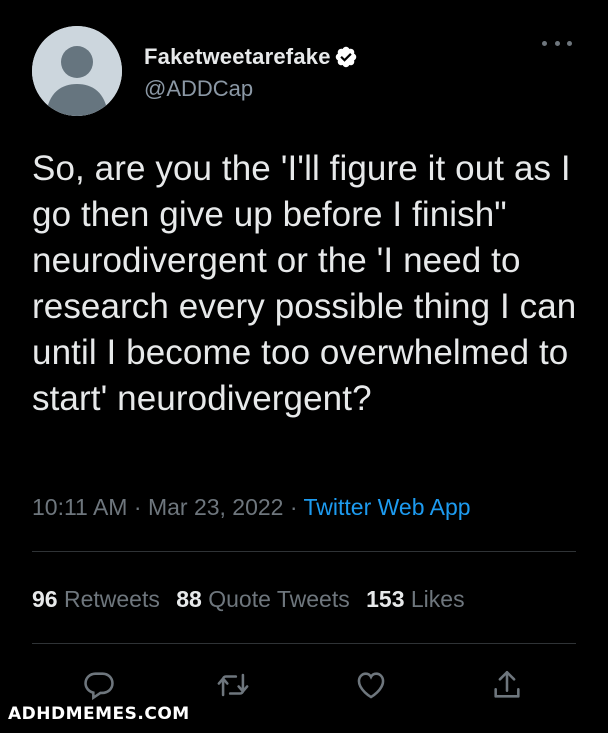 The image size is (608, 733). Describe the element at coordinates (79, 507) in the screenshot. I see `tweet-time: 10:11 AM` at that location.